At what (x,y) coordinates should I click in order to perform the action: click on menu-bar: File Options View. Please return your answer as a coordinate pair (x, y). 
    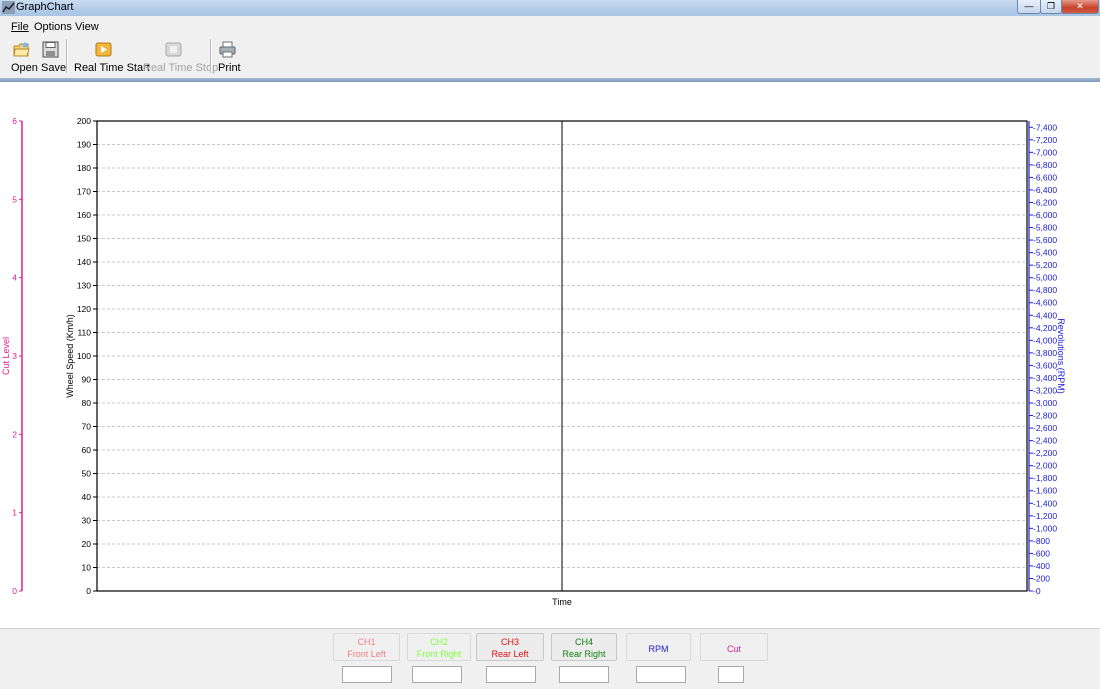
    Looking at the image, I should click on (550, 25).